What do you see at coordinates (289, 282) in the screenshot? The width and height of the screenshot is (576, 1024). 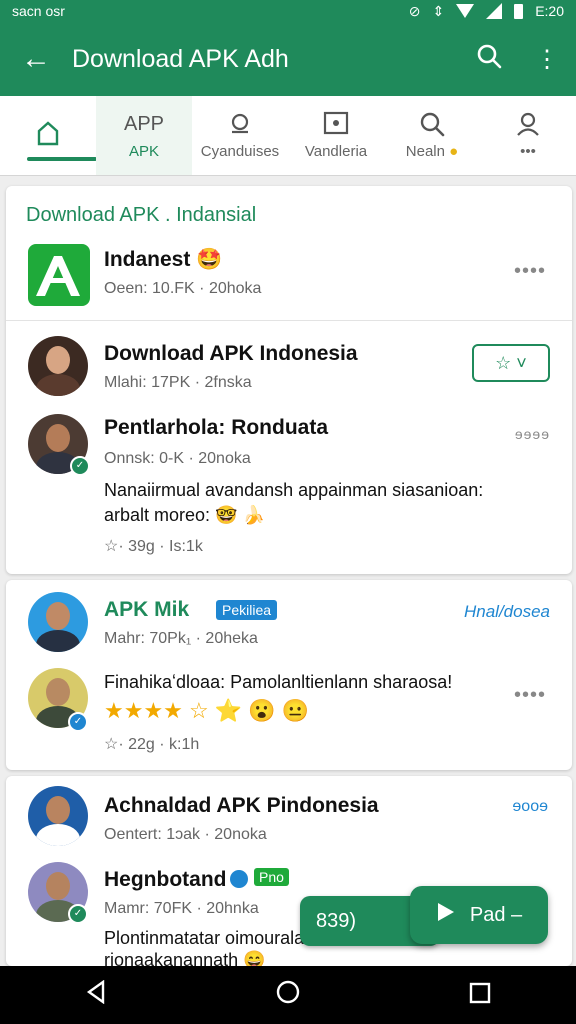 I see `app-row: Indanest 🤩 Oeen: 10.FK · 20hoka ••••` at bounding box center [289, 282].